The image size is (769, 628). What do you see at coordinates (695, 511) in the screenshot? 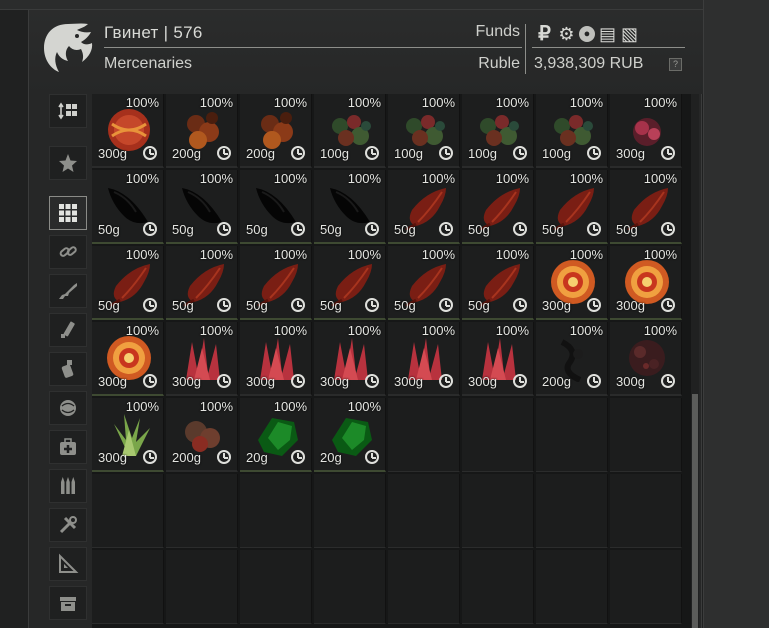
I see `scrollbar-thumb` at bounding box center [695, 511].